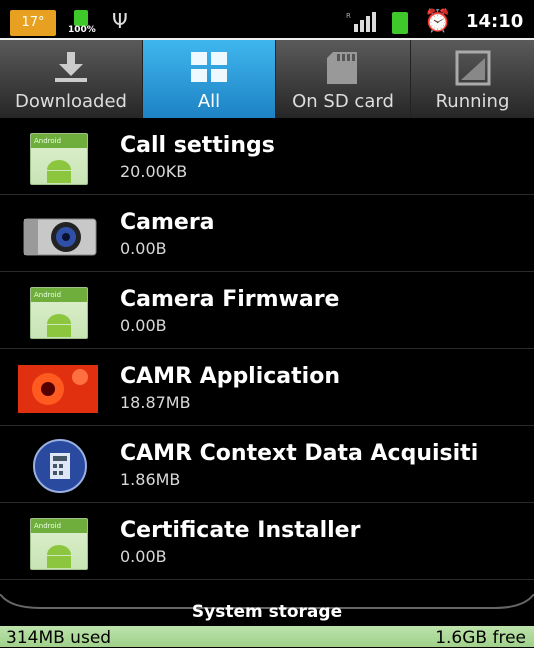  I want to click on alarm-icon: ⏰, so click(438, 21).